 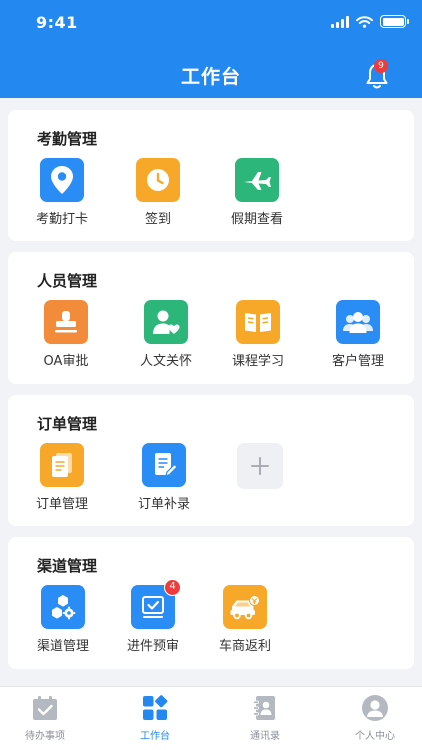 What do you see at coordinates (45, 708) in the screenshot?
I see `calendar-check-icon` at bounding box center [45, 708].